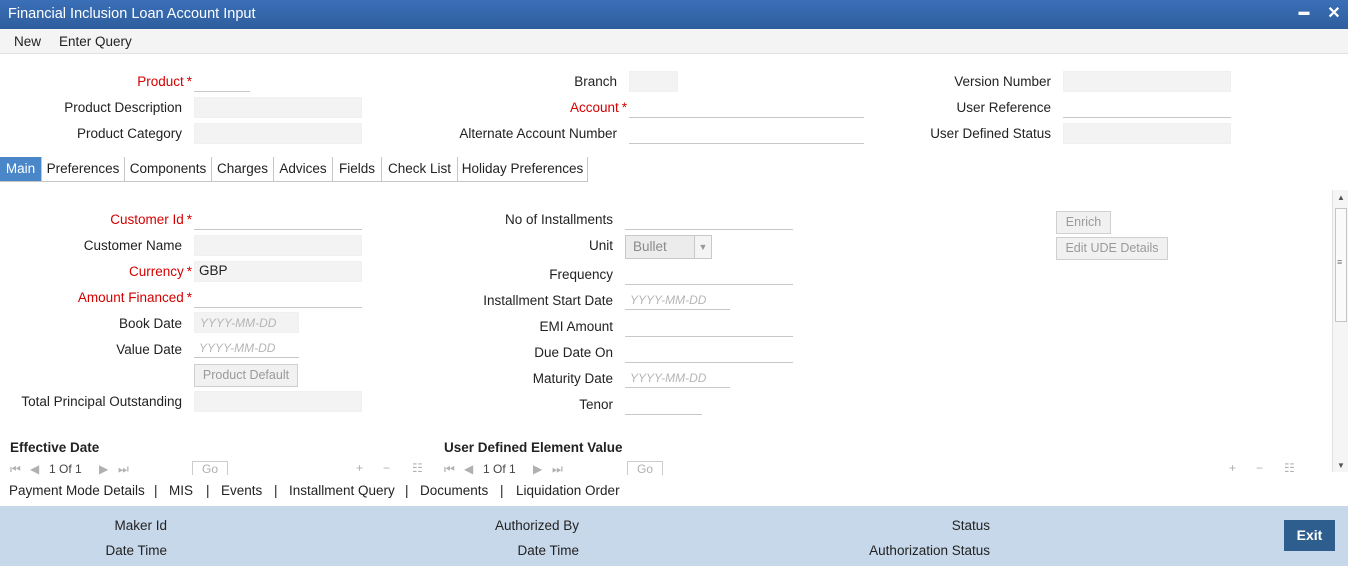 The height and width of the screenshot is (566, 1348). I want to click on status-label: Status, so click(970, 525).